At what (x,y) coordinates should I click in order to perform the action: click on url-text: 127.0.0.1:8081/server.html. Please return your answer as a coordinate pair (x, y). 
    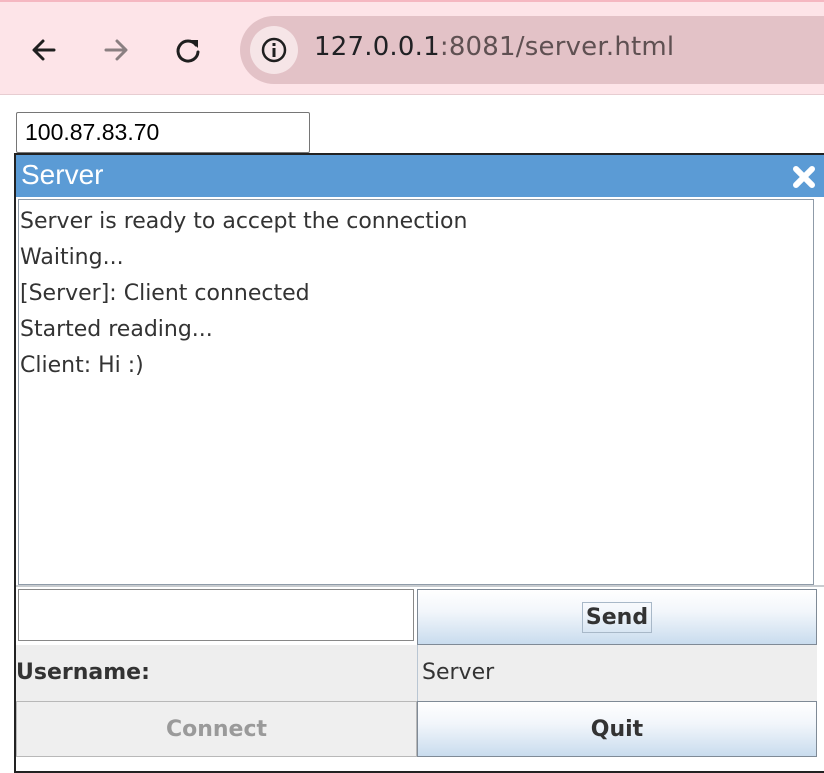
    Looking at the image, I should click on (494, 47).